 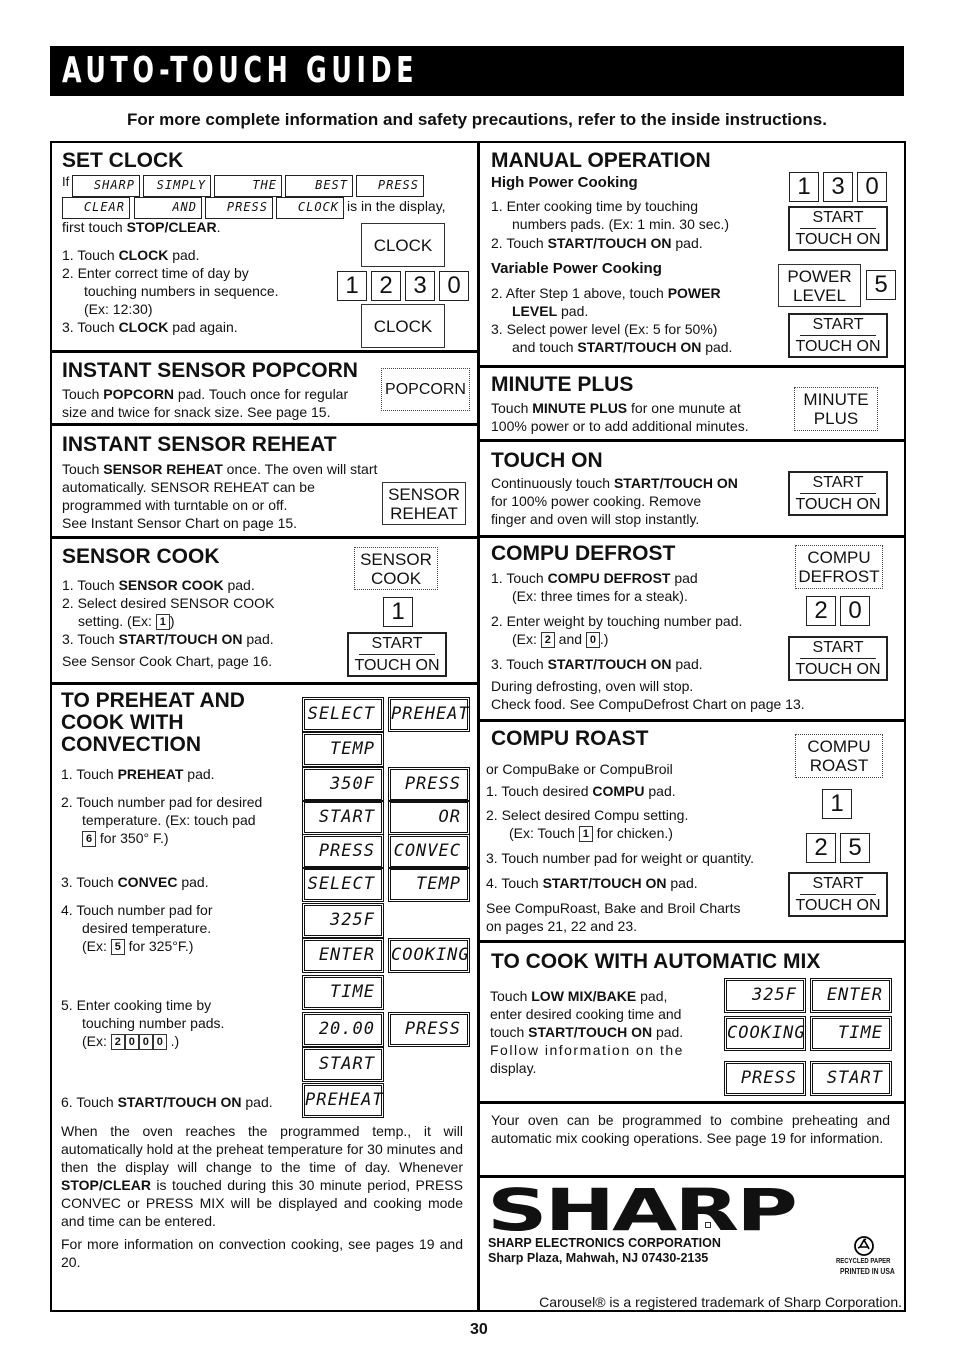 What do you see at coordinates (587, 1032) in the screenshot?
I see `mix-text-3: touch START/TOUCH ON pad.` at bounding box center [587, 1032].